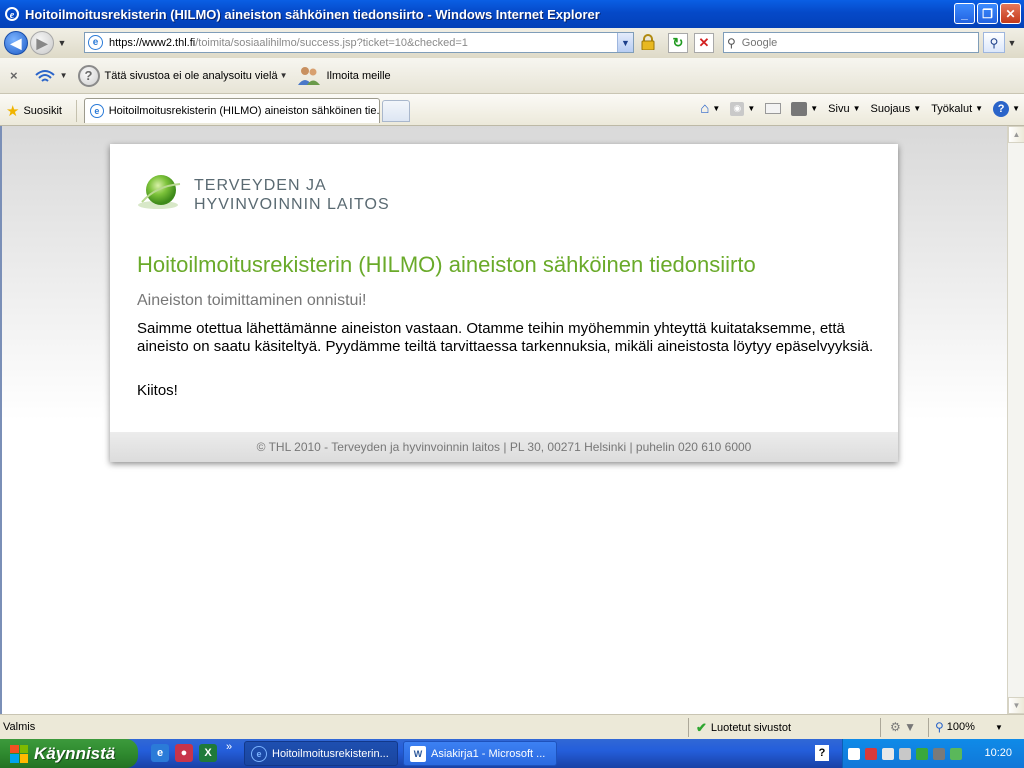 This screenshot has height=768, width=1024. Describe the element at coordinates (705, 108) in the screenshot. I see `home-icon: ⌂` at that location.